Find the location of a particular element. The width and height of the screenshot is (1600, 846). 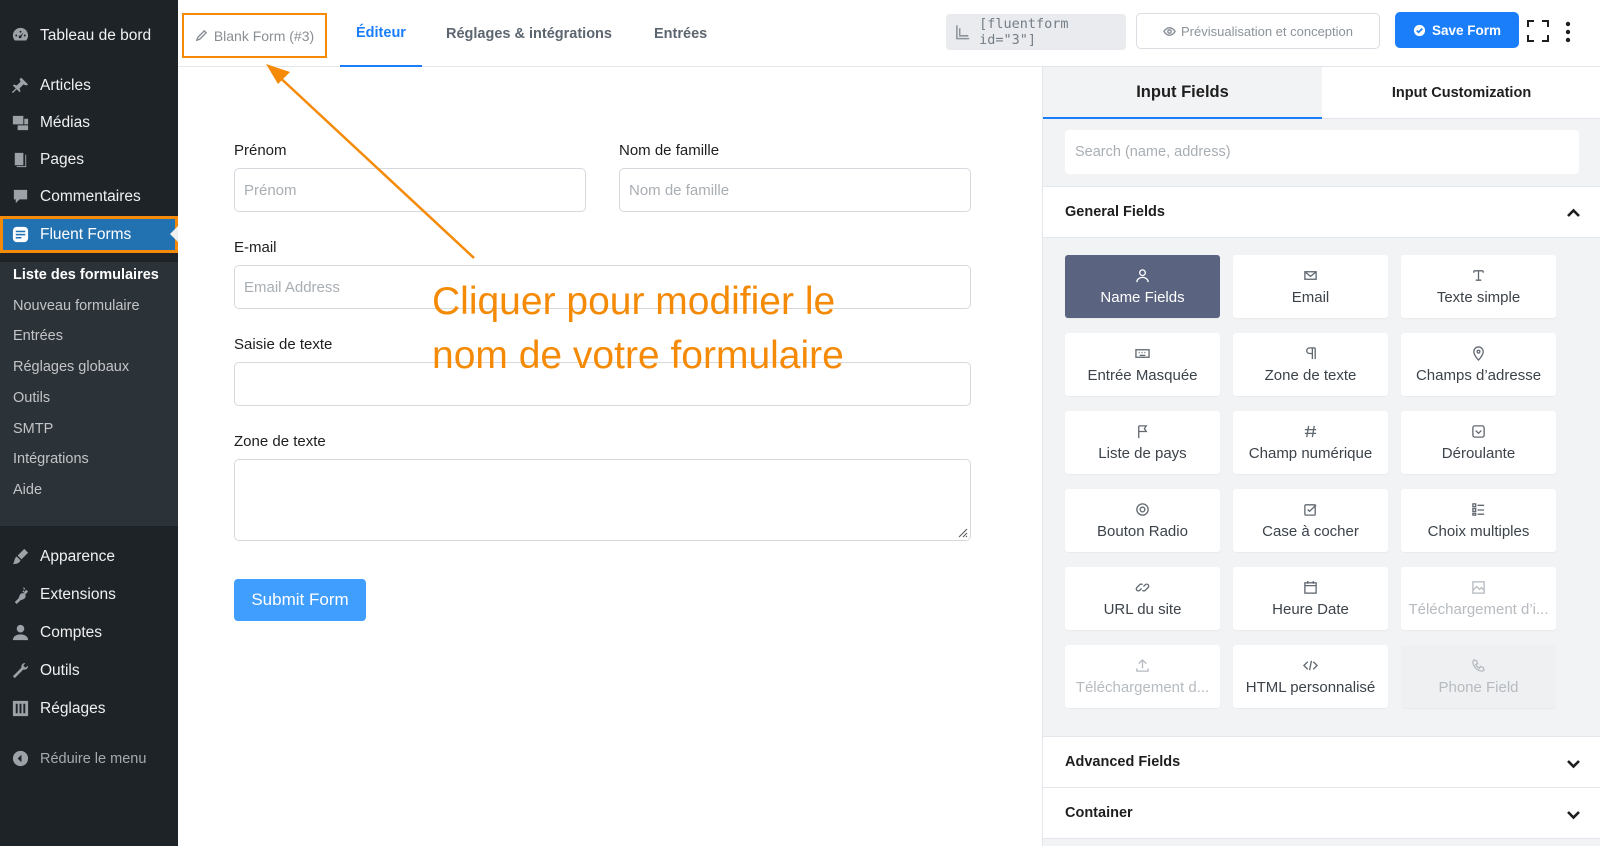

form-name-label: Blank Form (#3) is located at coordinates (264, 35).